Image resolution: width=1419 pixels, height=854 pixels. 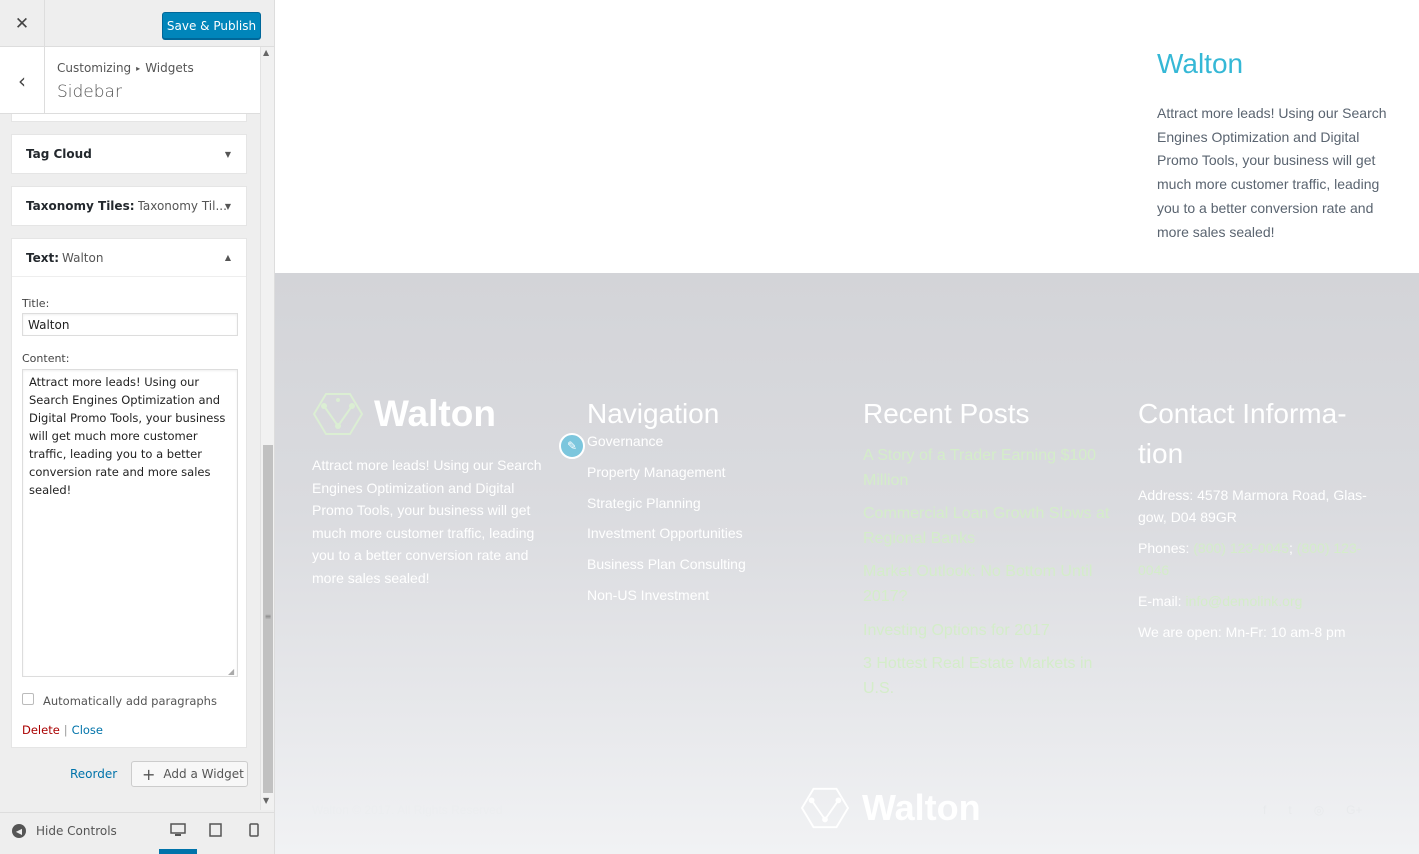 I want to click on nav-item-investment-opportunities: Investment Opportunities, so click(x=666, y=540).